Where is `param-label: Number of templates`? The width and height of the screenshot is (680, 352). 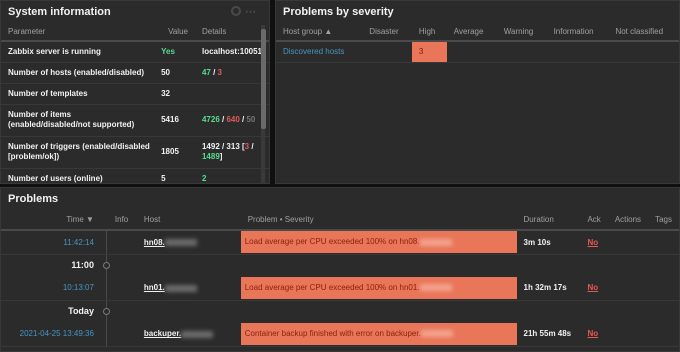
param-label: Number of templates is located at coordinates (81, 94).